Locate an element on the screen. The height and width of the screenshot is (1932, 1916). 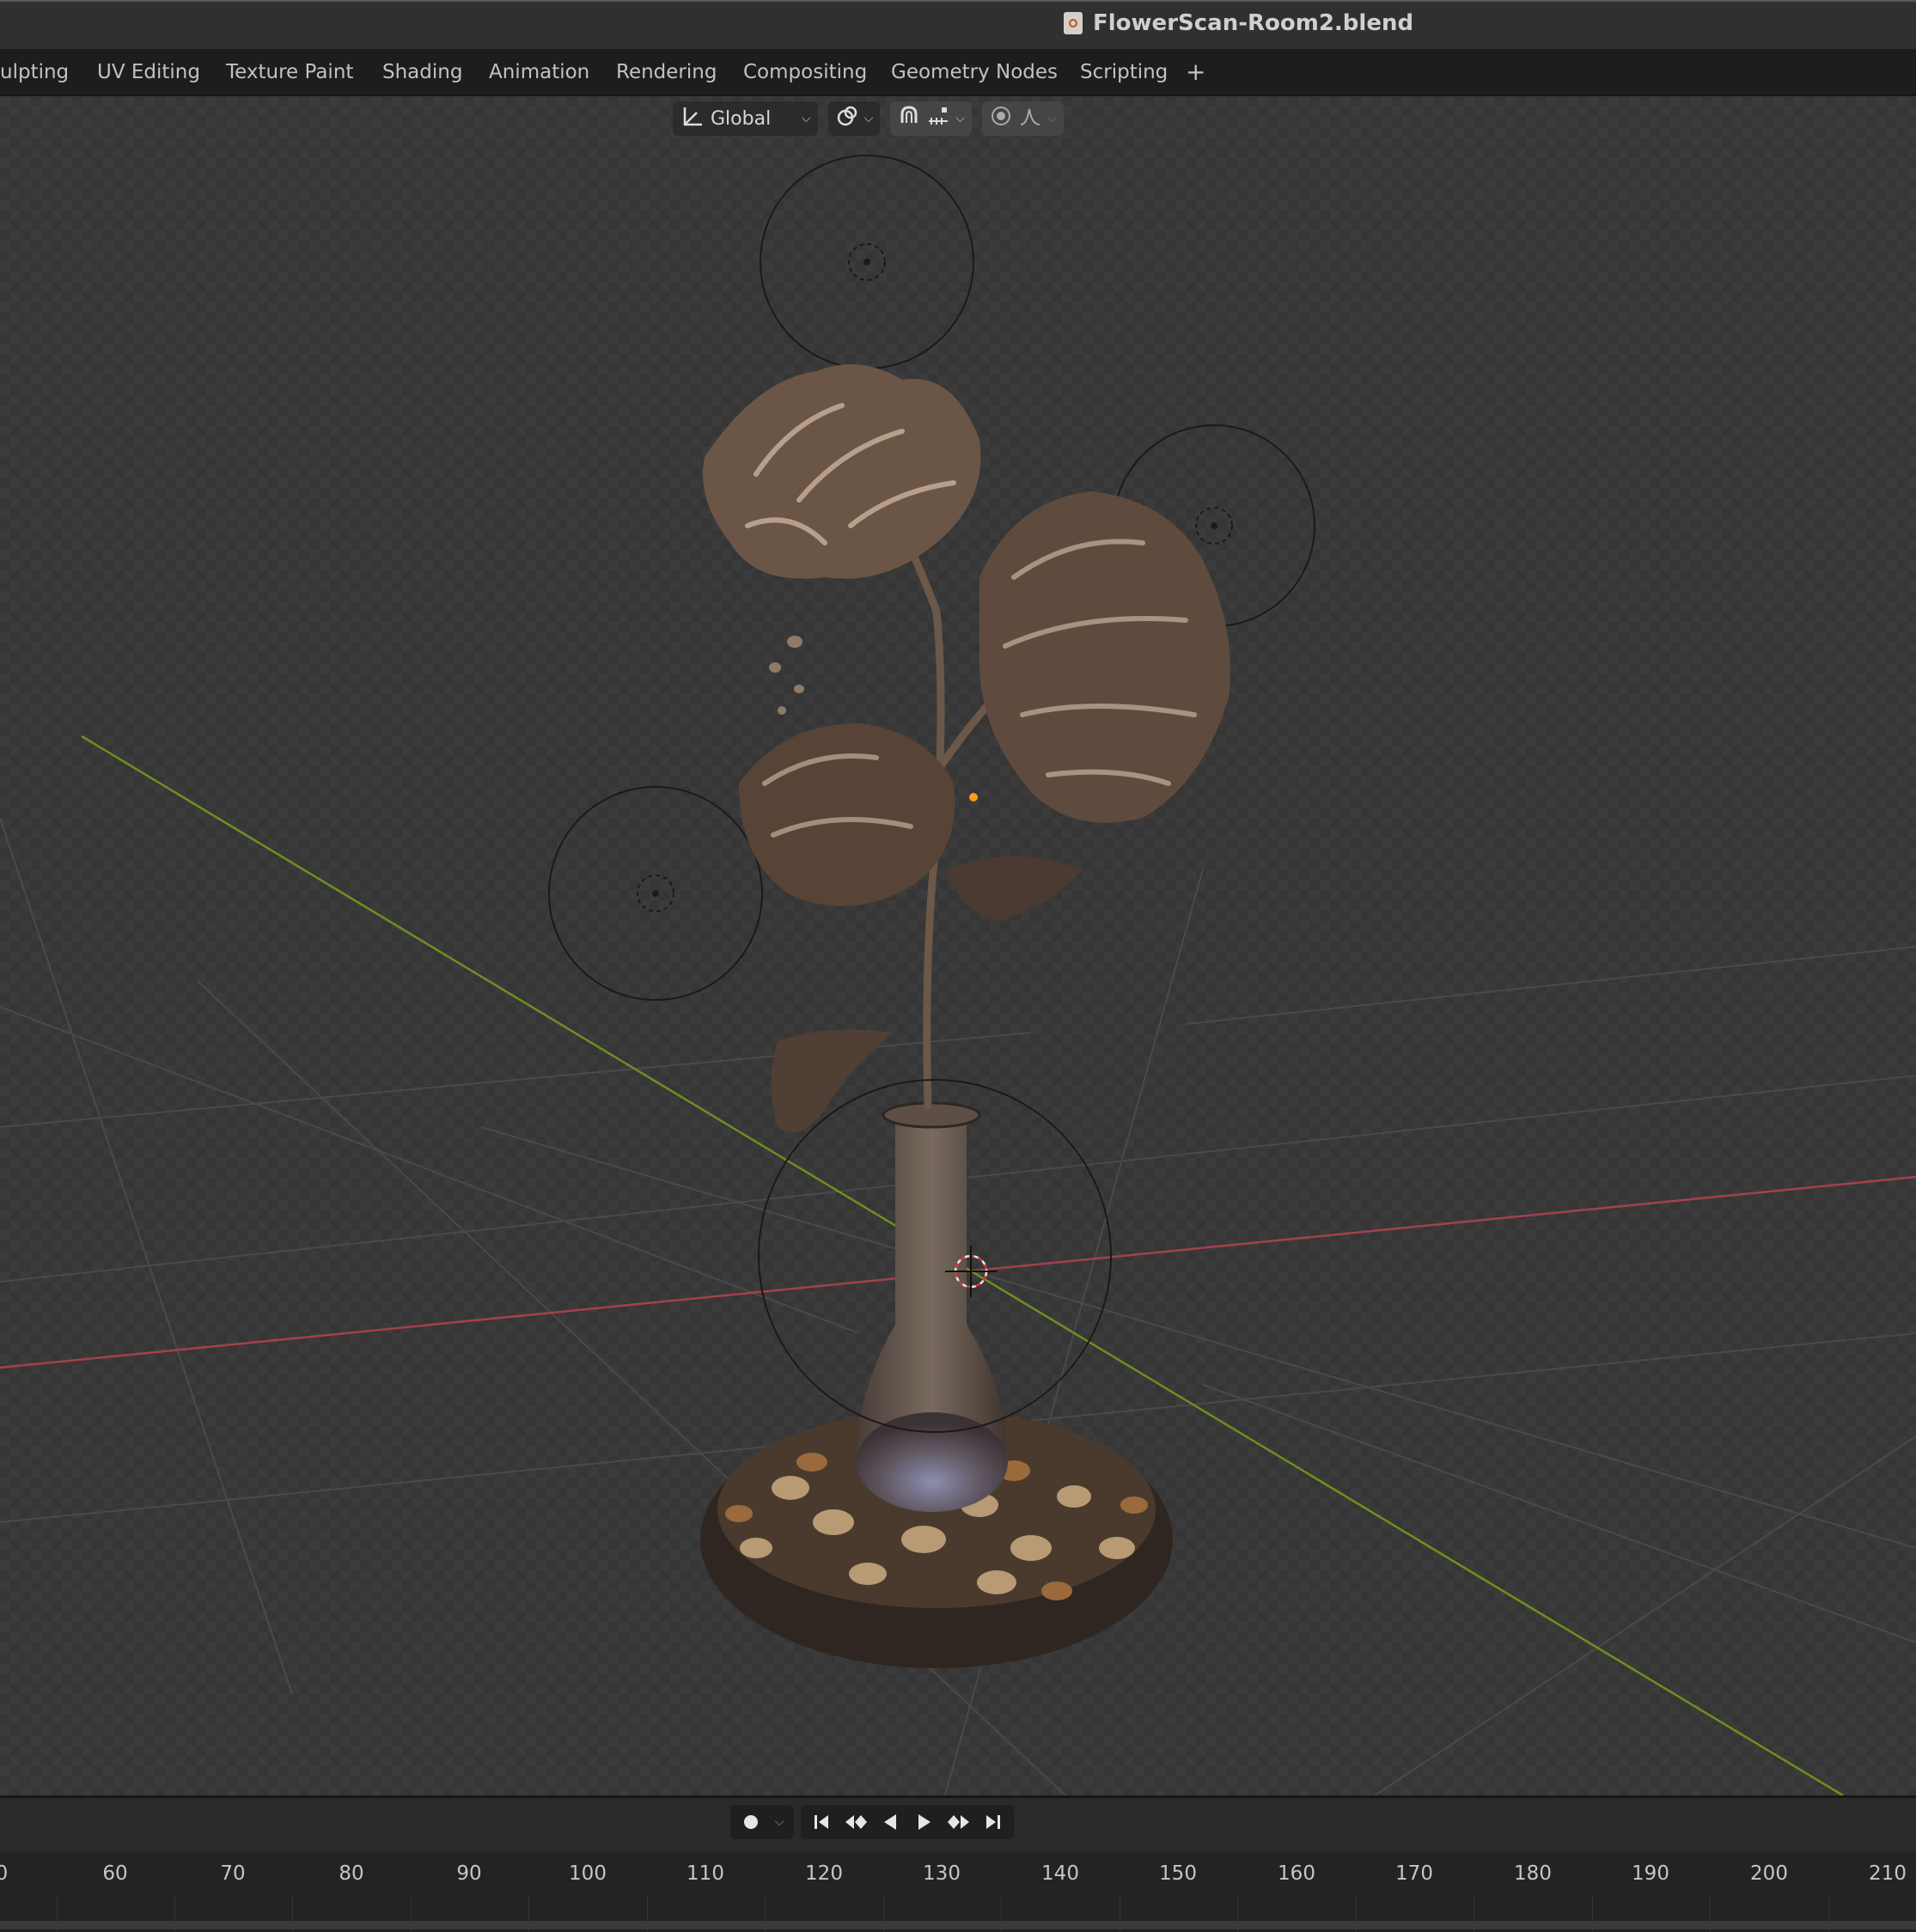
pivot-point-dropdown: ⌵ is located at coordinates (854, 118).